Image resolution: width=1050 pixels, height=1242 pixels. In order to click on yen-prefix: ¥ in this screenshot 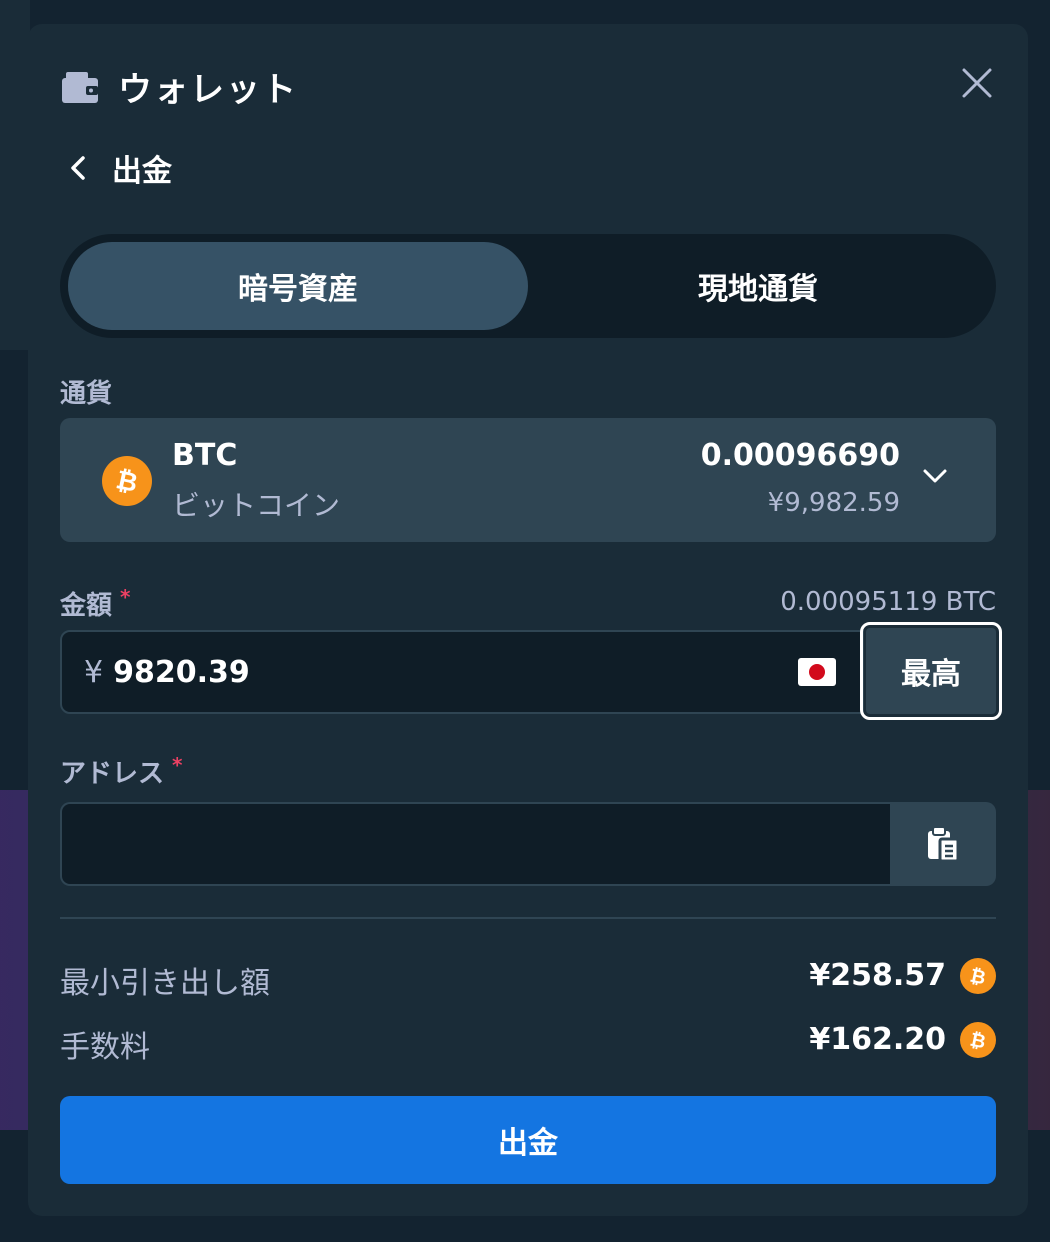, I will do `click(94, 672)`.